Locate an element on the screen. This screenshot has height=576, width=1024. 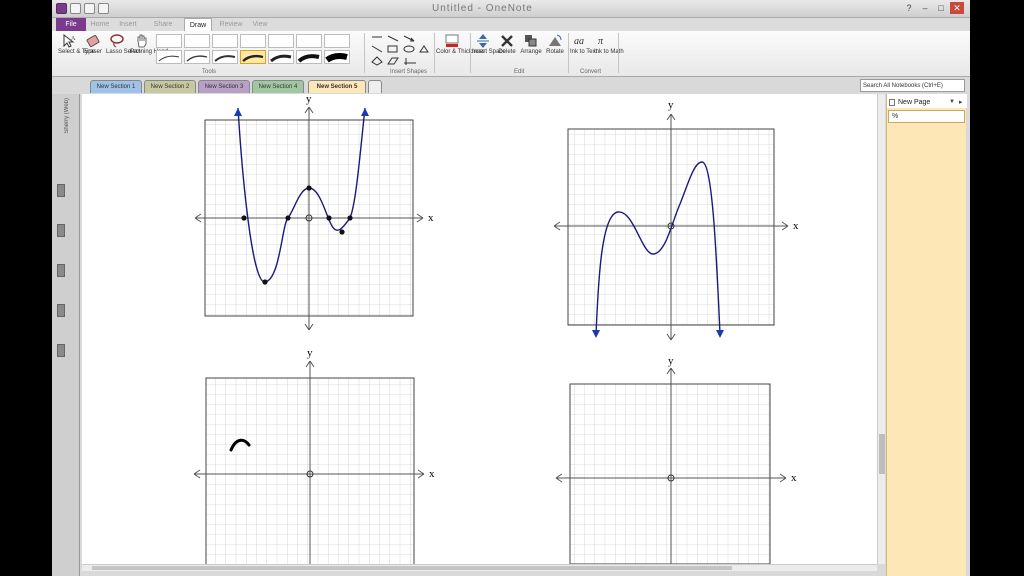
chevron-down-icon: ▼ is located at coordinates (952, 102).